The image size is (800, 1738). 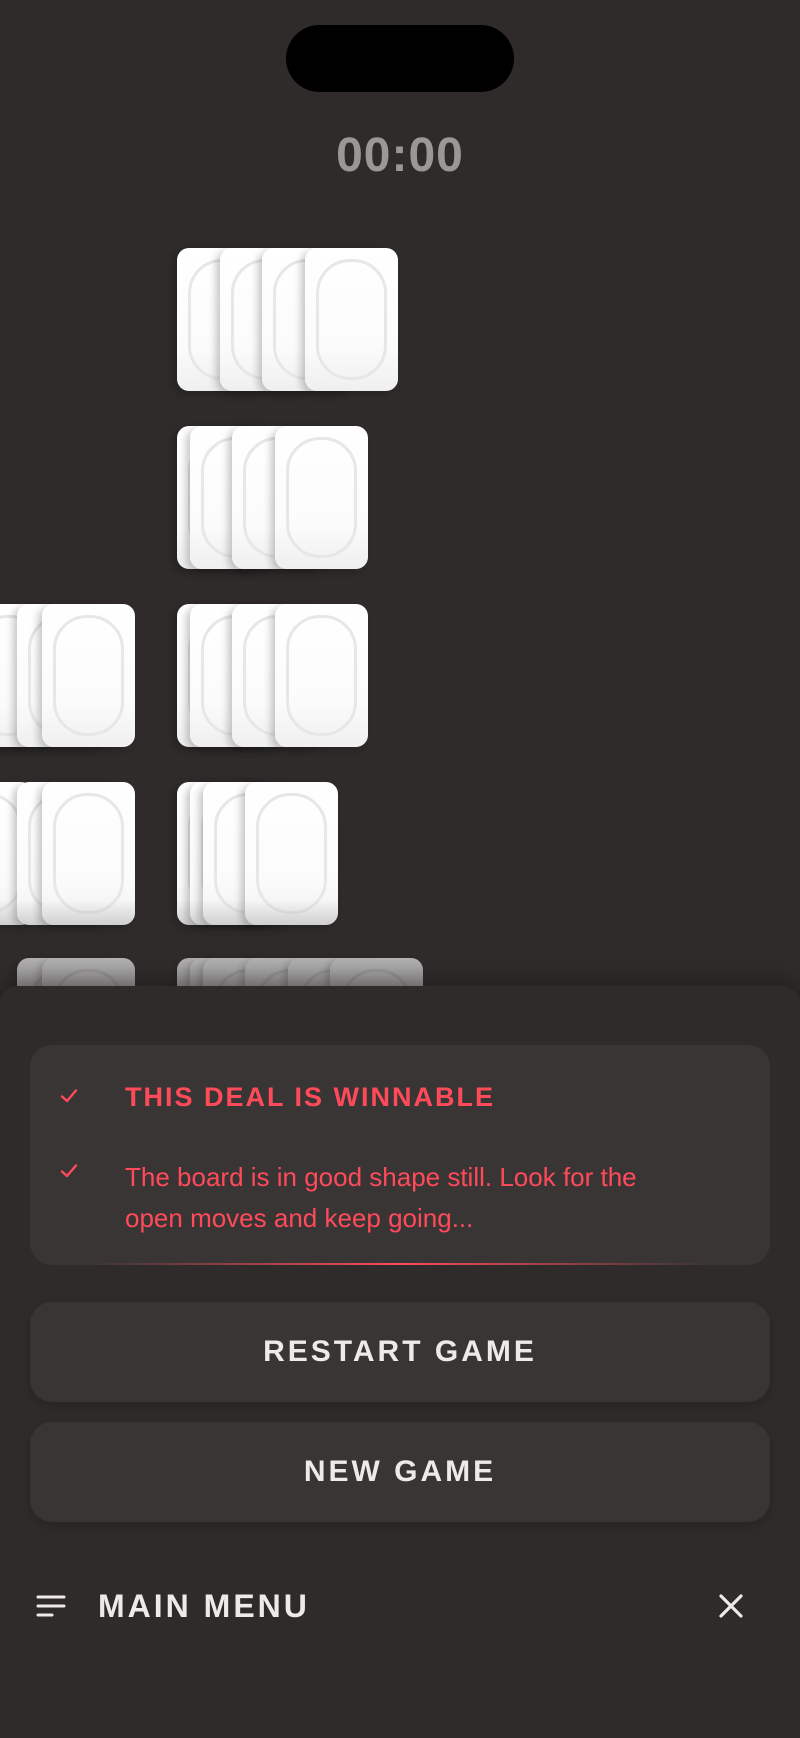 What do you see at coordinates (400, 1264) in the screenshot?
I see `panel-accent-glow` at bounding box center [400, 1264].